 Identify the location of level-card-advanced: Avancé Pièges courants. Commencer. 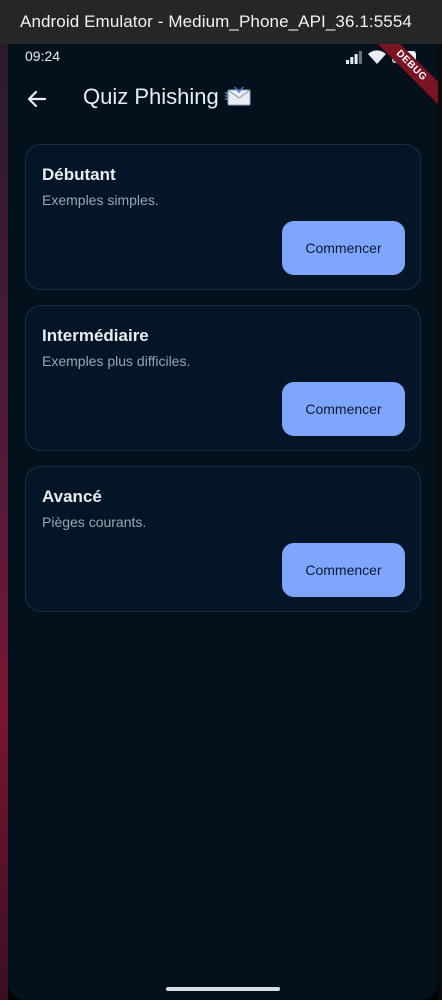
(223, 539).